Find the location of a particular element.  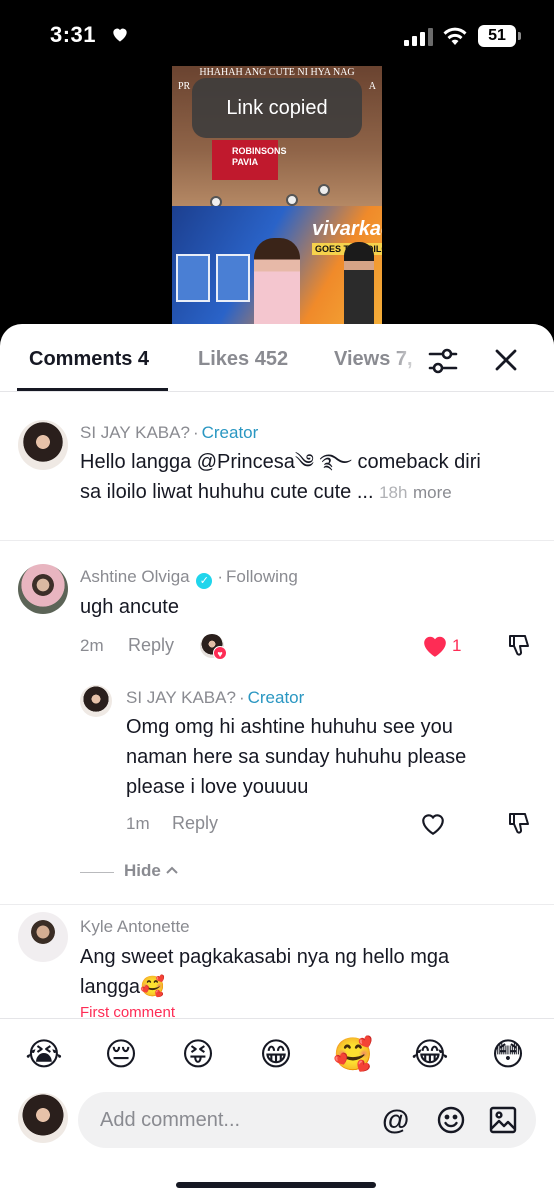

like-count: 1 is located at coordinates (457, 645).